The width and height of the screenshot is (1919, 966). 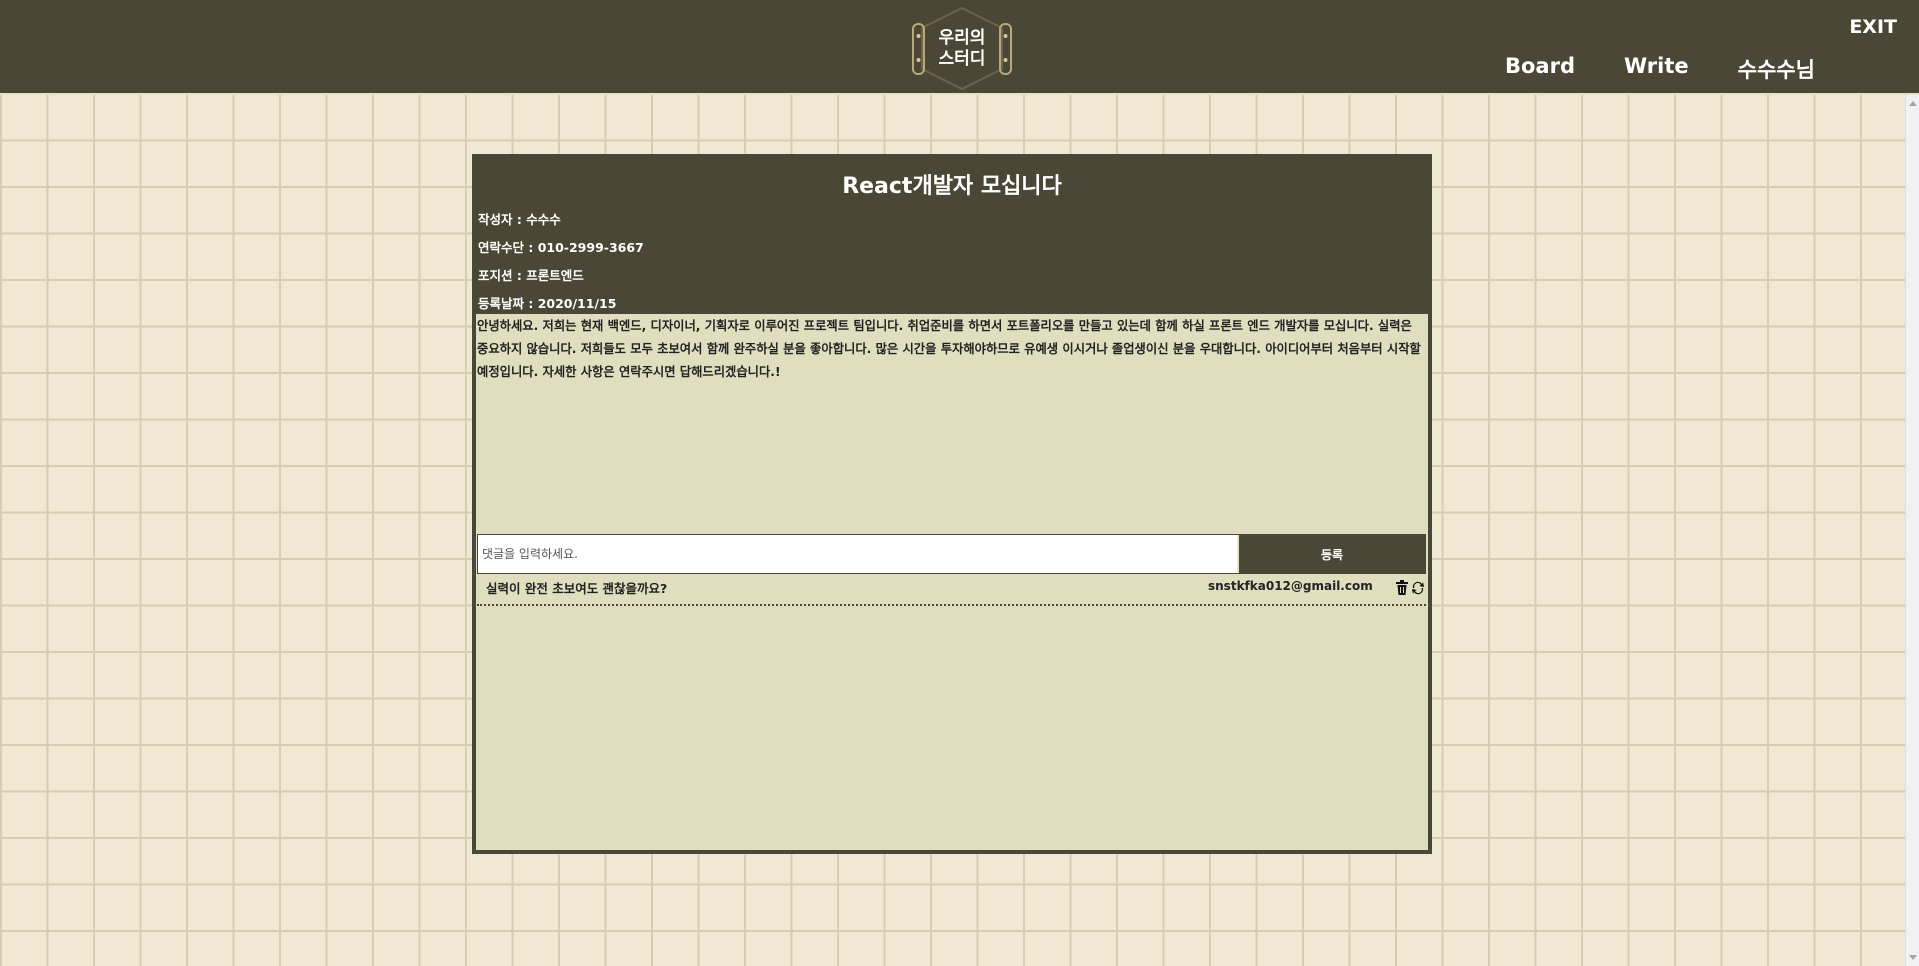 I want to click on main-nav: Board Write 수수수님, so click(x=1684, y=69).